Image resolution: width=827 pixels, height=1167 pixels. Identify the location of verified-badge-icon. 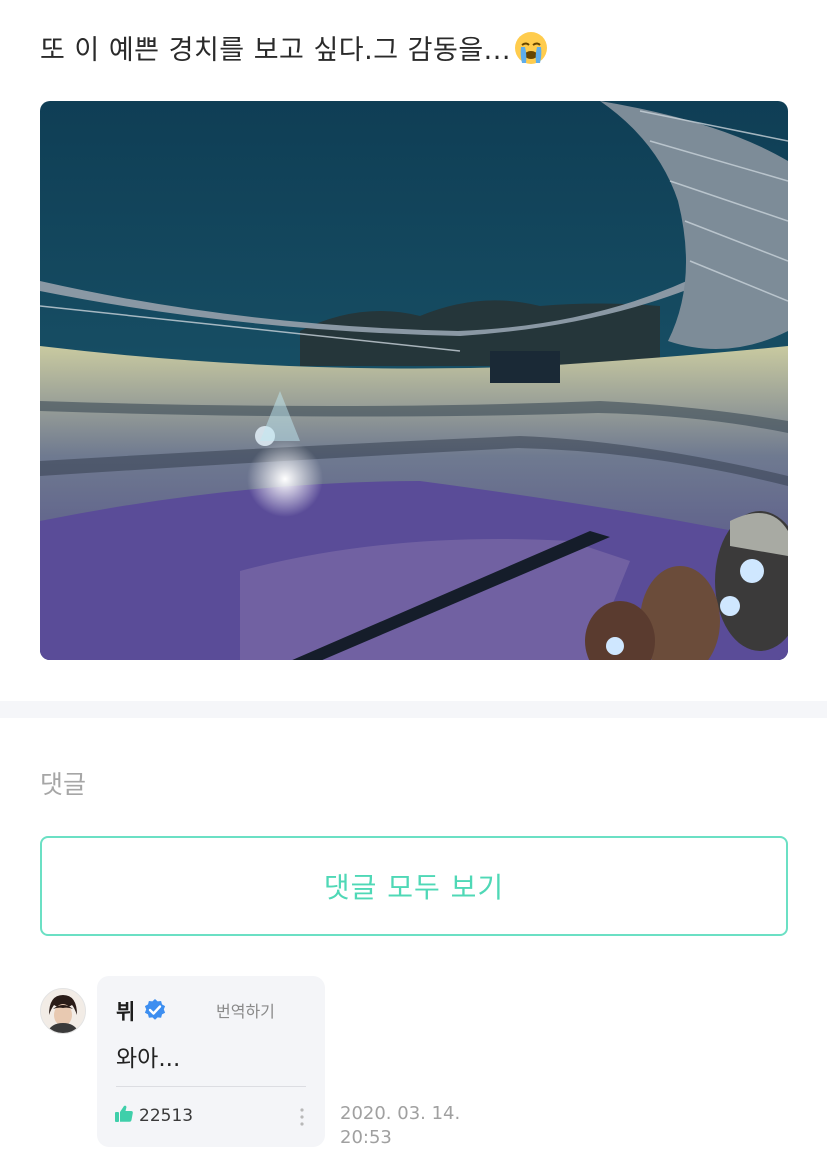
(155, 1010).